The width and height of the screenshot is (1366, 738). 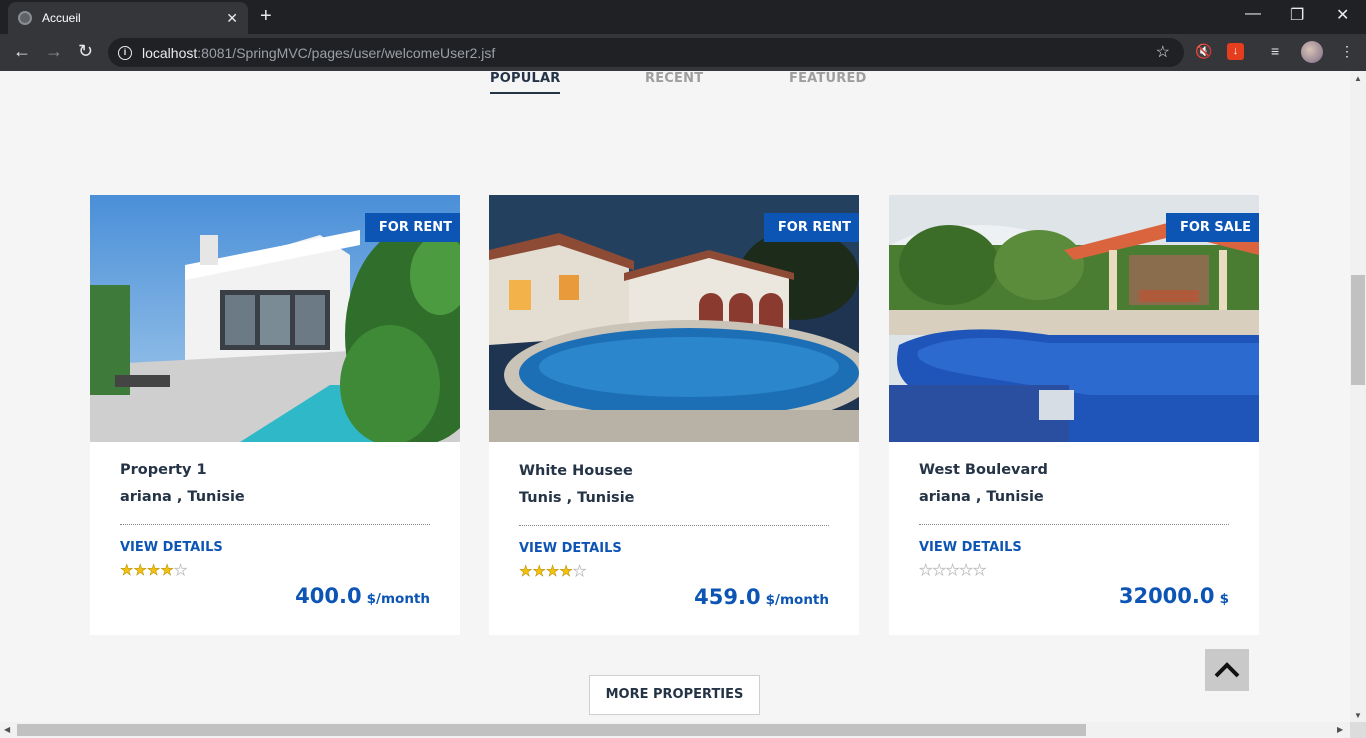 What do you see at coordinates (727, 597) in the screenshot?
I see `price-amount: 459.0` at bounding box center [727, 597].